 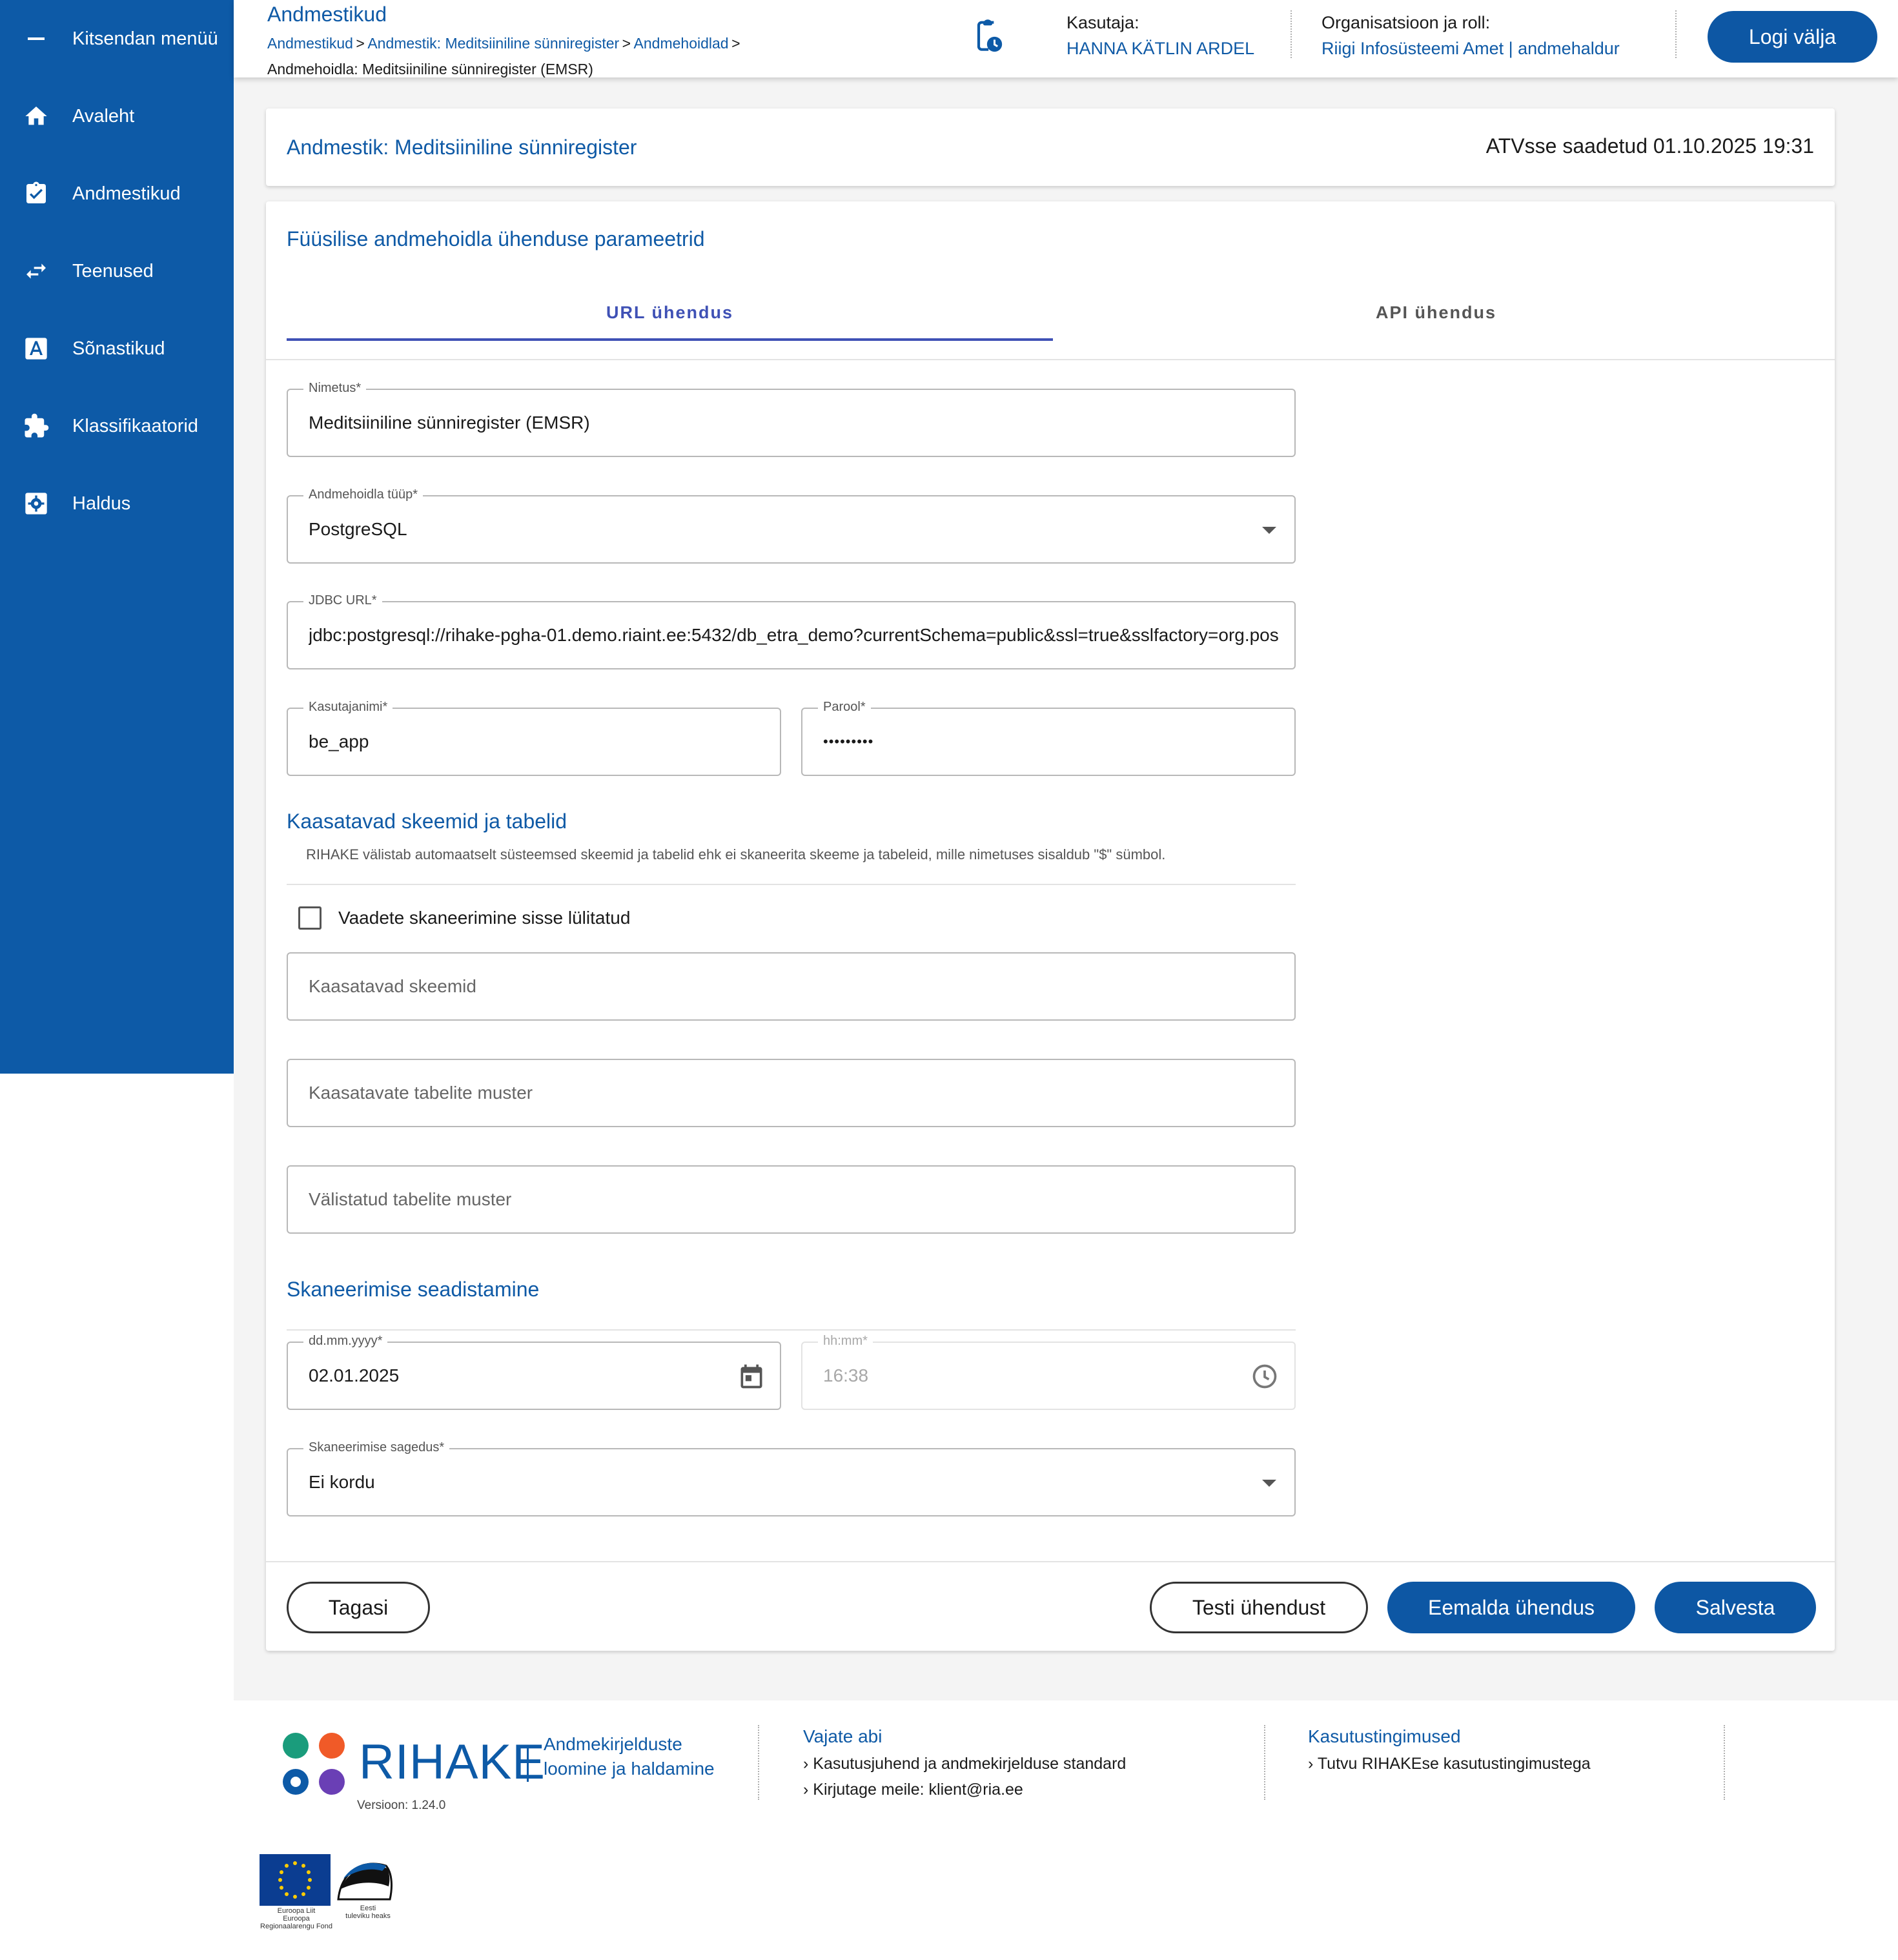 I want to click on help-title: Vajate abi, so click(x=843, y=1736).